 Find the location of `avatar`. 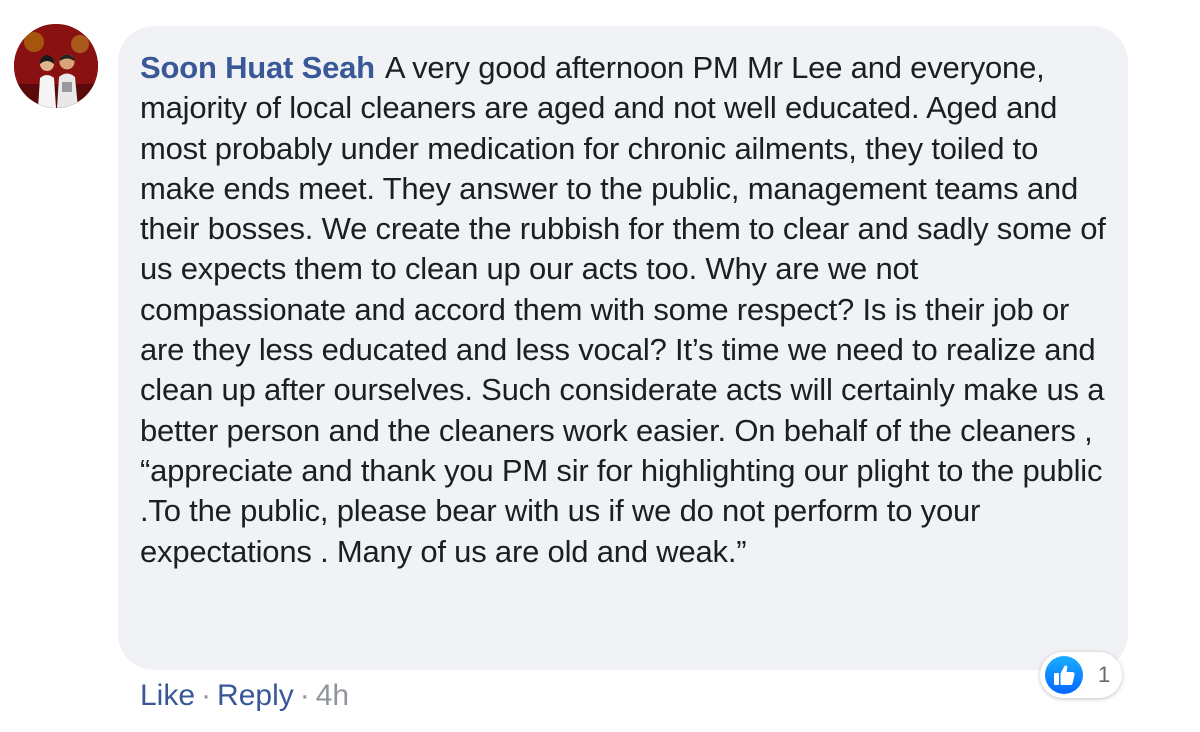

avatar is located at coordinates (56, 66).